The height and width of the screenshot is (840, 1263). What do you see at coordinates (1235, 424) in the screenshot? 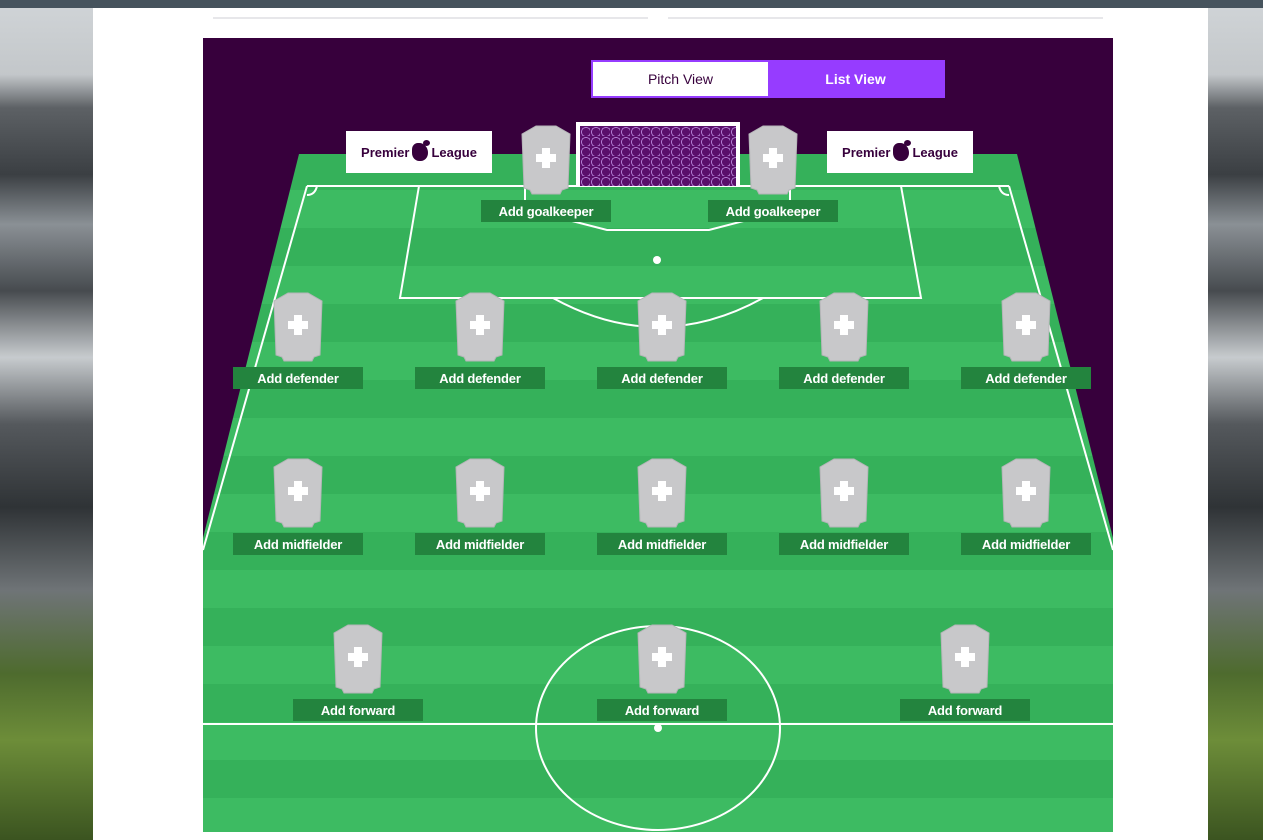
I see `stadium-background-right` at bounding box center [1235, 424].